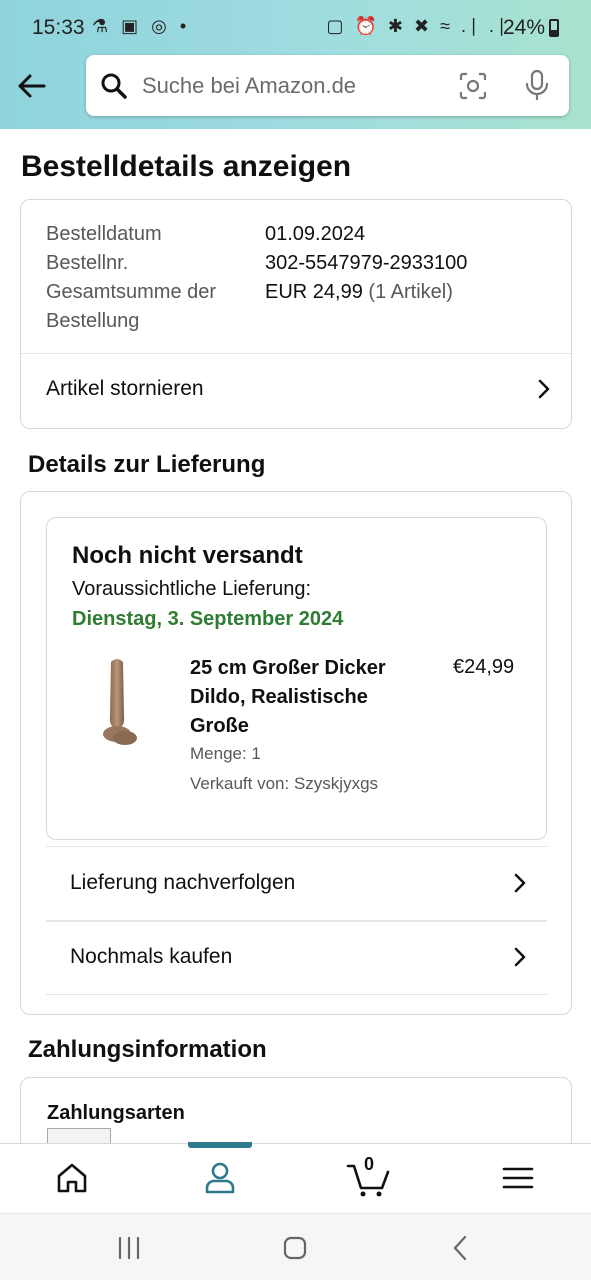 The height and width of the screenshot is (1280, 591). Describe the element at coordinates (129, 1248) in the screenshot. I see `recent-apps-icon` at that location.